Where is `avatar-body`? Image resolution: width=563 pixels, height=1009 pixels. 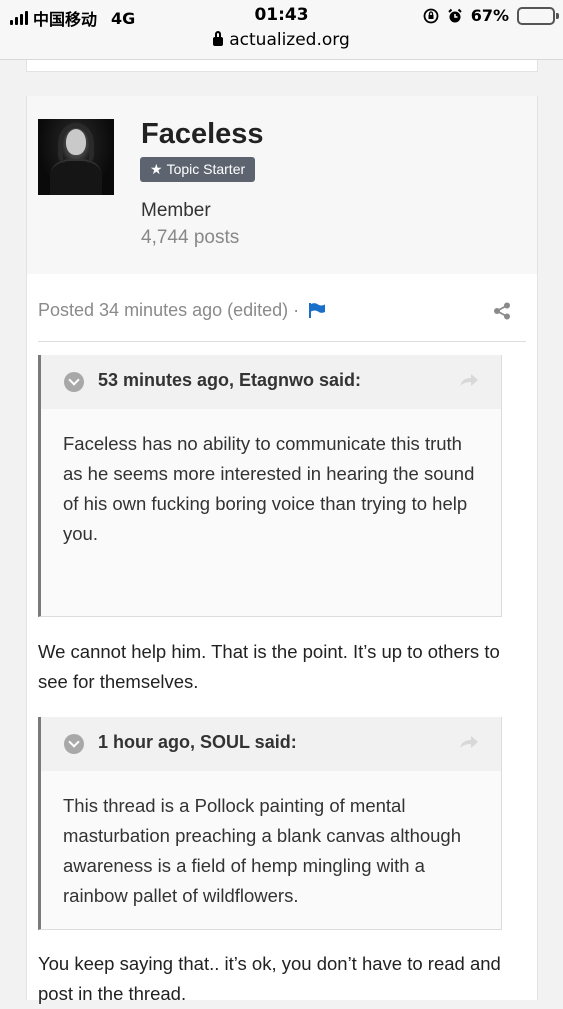 avatar-body is located at coordinates (76, 177).